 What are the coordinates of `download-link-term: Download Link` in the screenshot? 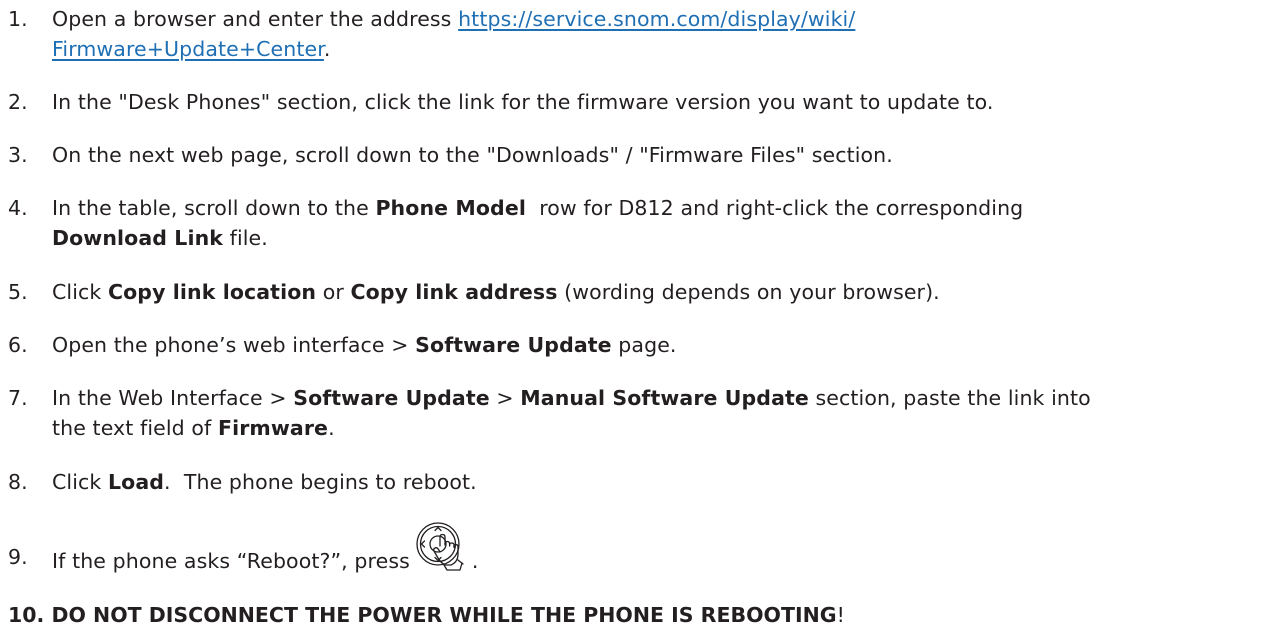 It's located at (138, 238).